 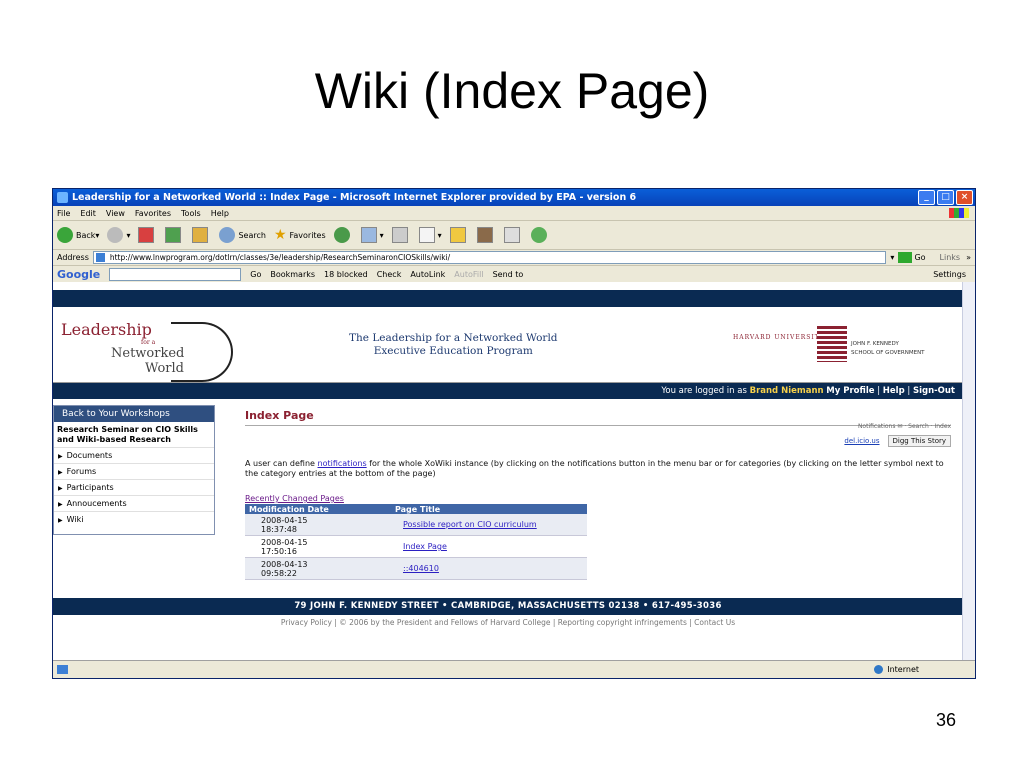 I want to click on site-top-band, so click(x=508, y=300).